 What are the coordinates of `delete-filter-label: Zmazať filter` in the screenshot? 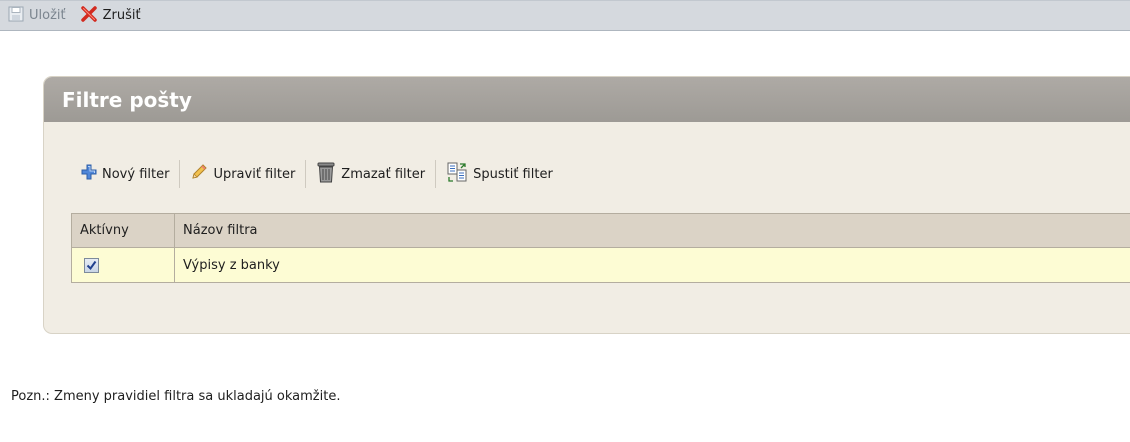 It's located at (383, 174).